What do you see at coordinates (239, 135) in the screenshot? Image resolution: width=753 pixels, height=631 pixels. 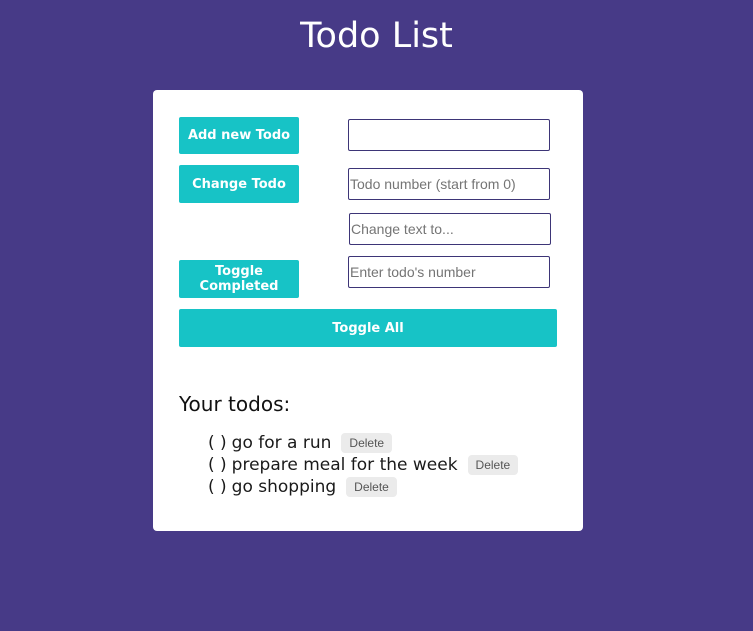 I see `add-todo-button: Add new Todo` at bounding box center [239, 135].